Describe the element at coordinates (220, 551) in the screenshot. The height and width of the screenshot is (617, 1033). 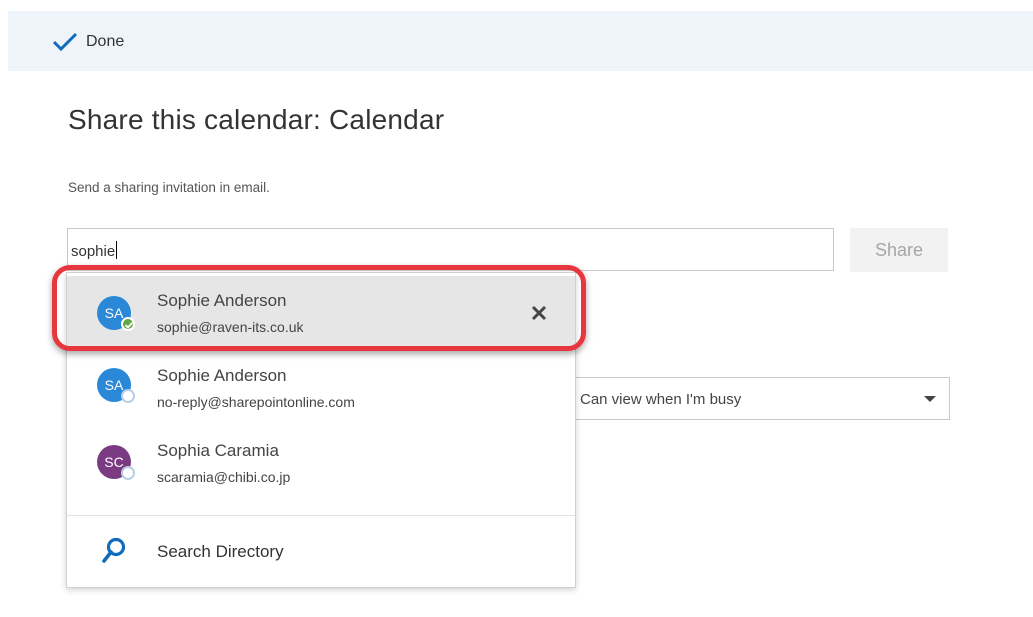
I see `search-directory-label: Search Directory` at that location.